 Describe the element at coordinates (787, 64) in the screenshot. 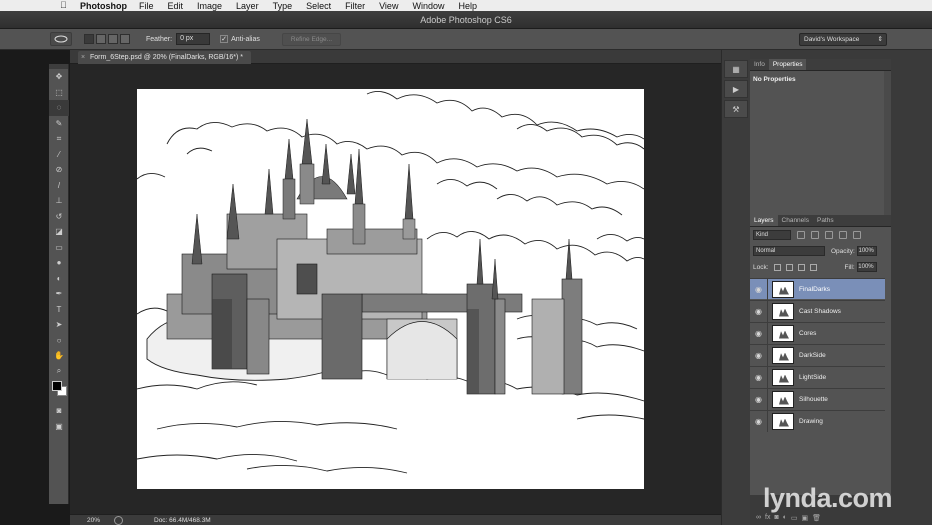

I see `tab-properties: Properties` at that location.